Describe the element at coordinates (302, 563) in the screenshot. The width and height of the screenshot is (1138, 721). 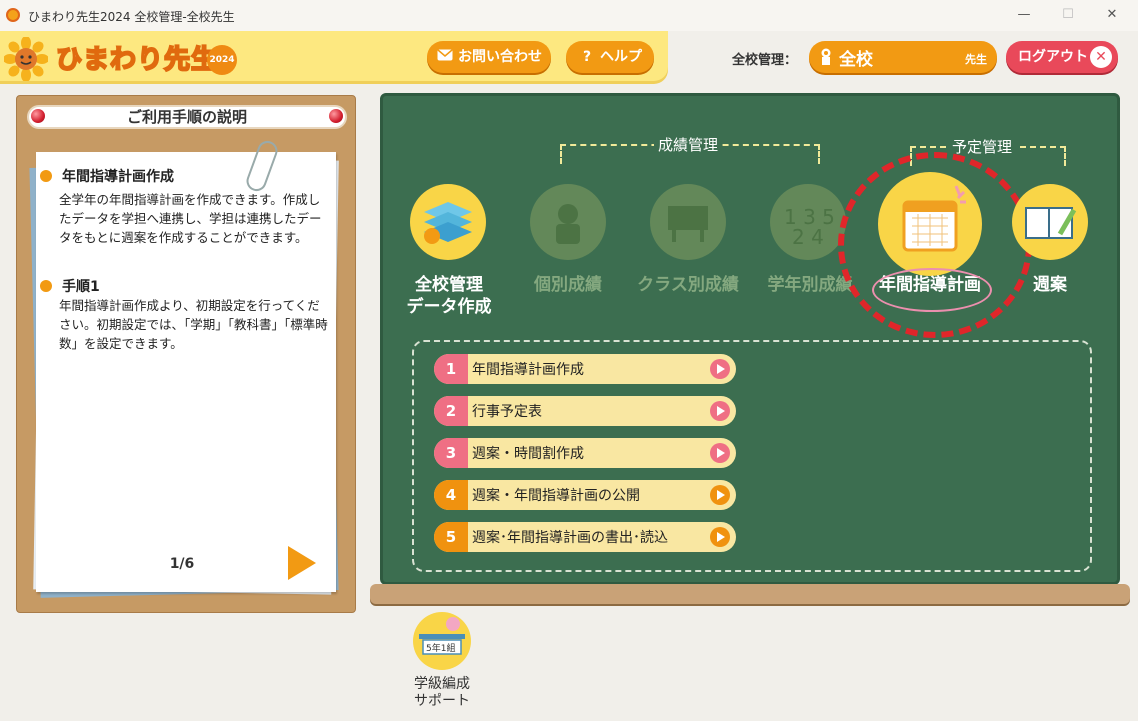
I see `next-page-arrow-icon` at that location.